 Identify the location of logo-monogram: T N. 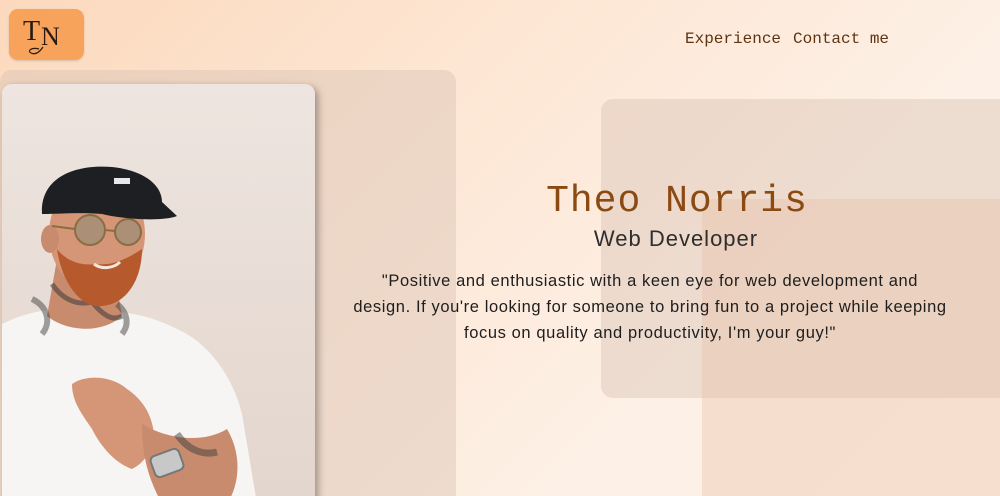
(41, 35).